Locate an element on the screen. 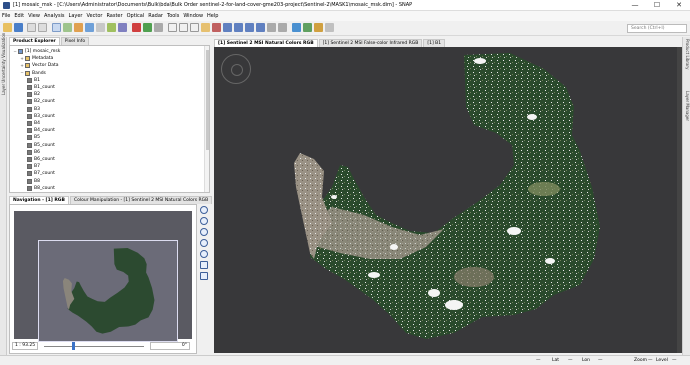 The height and width of the screenshot is (365, 690). navigation-overview is located at coordinates (103, 276).